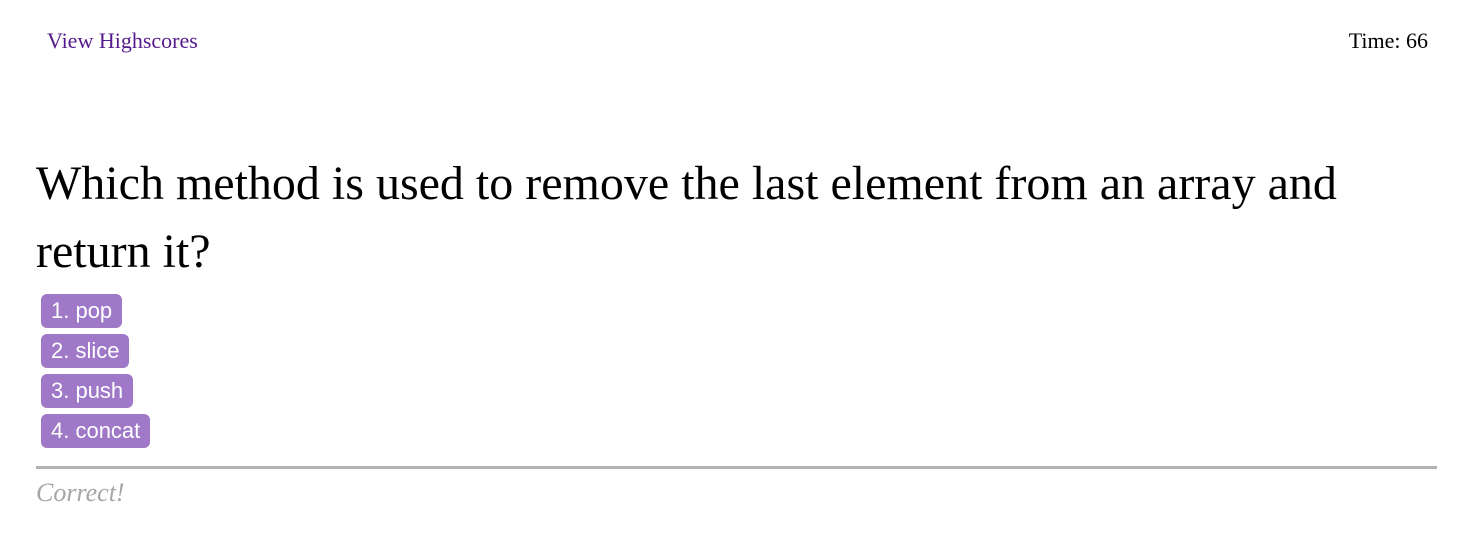 The width and height of the screenshot is (1476, 557). What do you see at coordinates (96, 431) in the screenshot?
I see `answer-button-concat: 4. concat` at bounding box center [96, 431].